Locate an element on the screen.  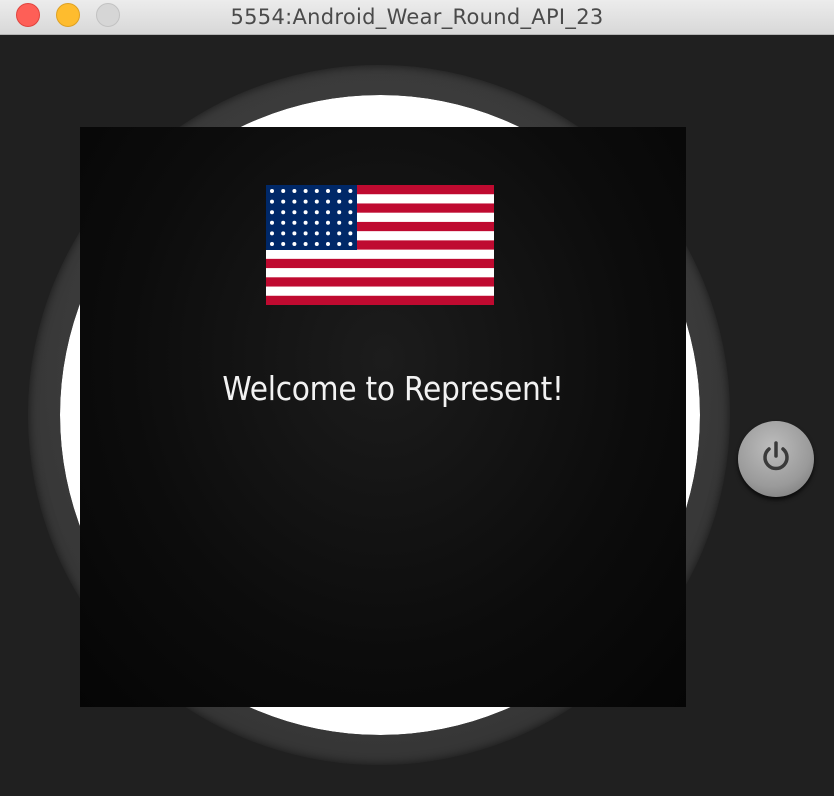
window-title: 5554:Android_Wear_Round_API_23 is located at coordinates (417, 17).